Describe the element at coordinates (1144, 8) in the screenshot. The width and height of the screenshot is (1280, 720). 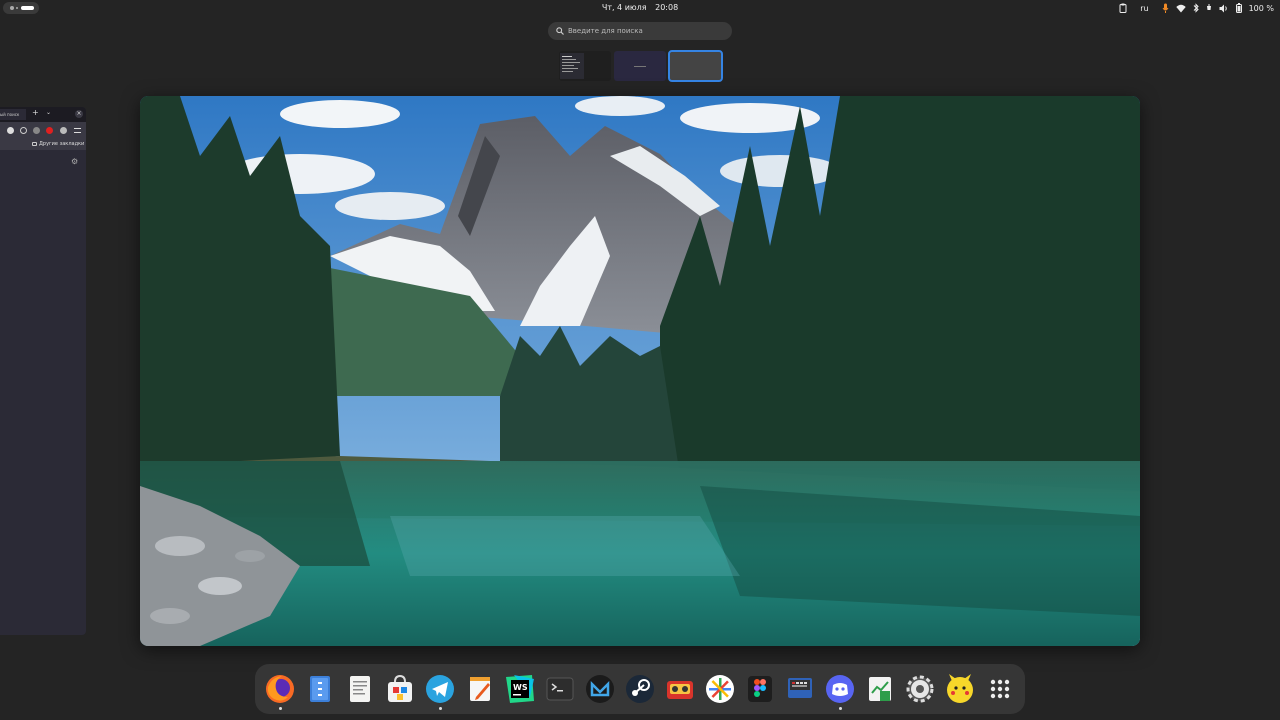
I see `keyboard-layout-indicator: ru` at that location.